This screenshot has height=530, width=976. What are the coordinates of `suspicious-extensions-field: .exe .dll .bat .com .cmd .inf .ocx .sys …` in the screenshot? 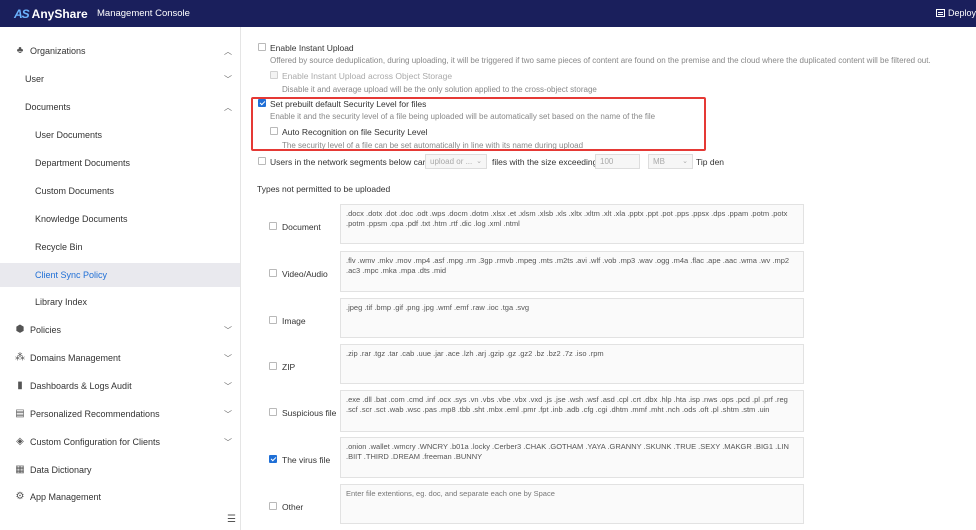 It's located at (572, 411).